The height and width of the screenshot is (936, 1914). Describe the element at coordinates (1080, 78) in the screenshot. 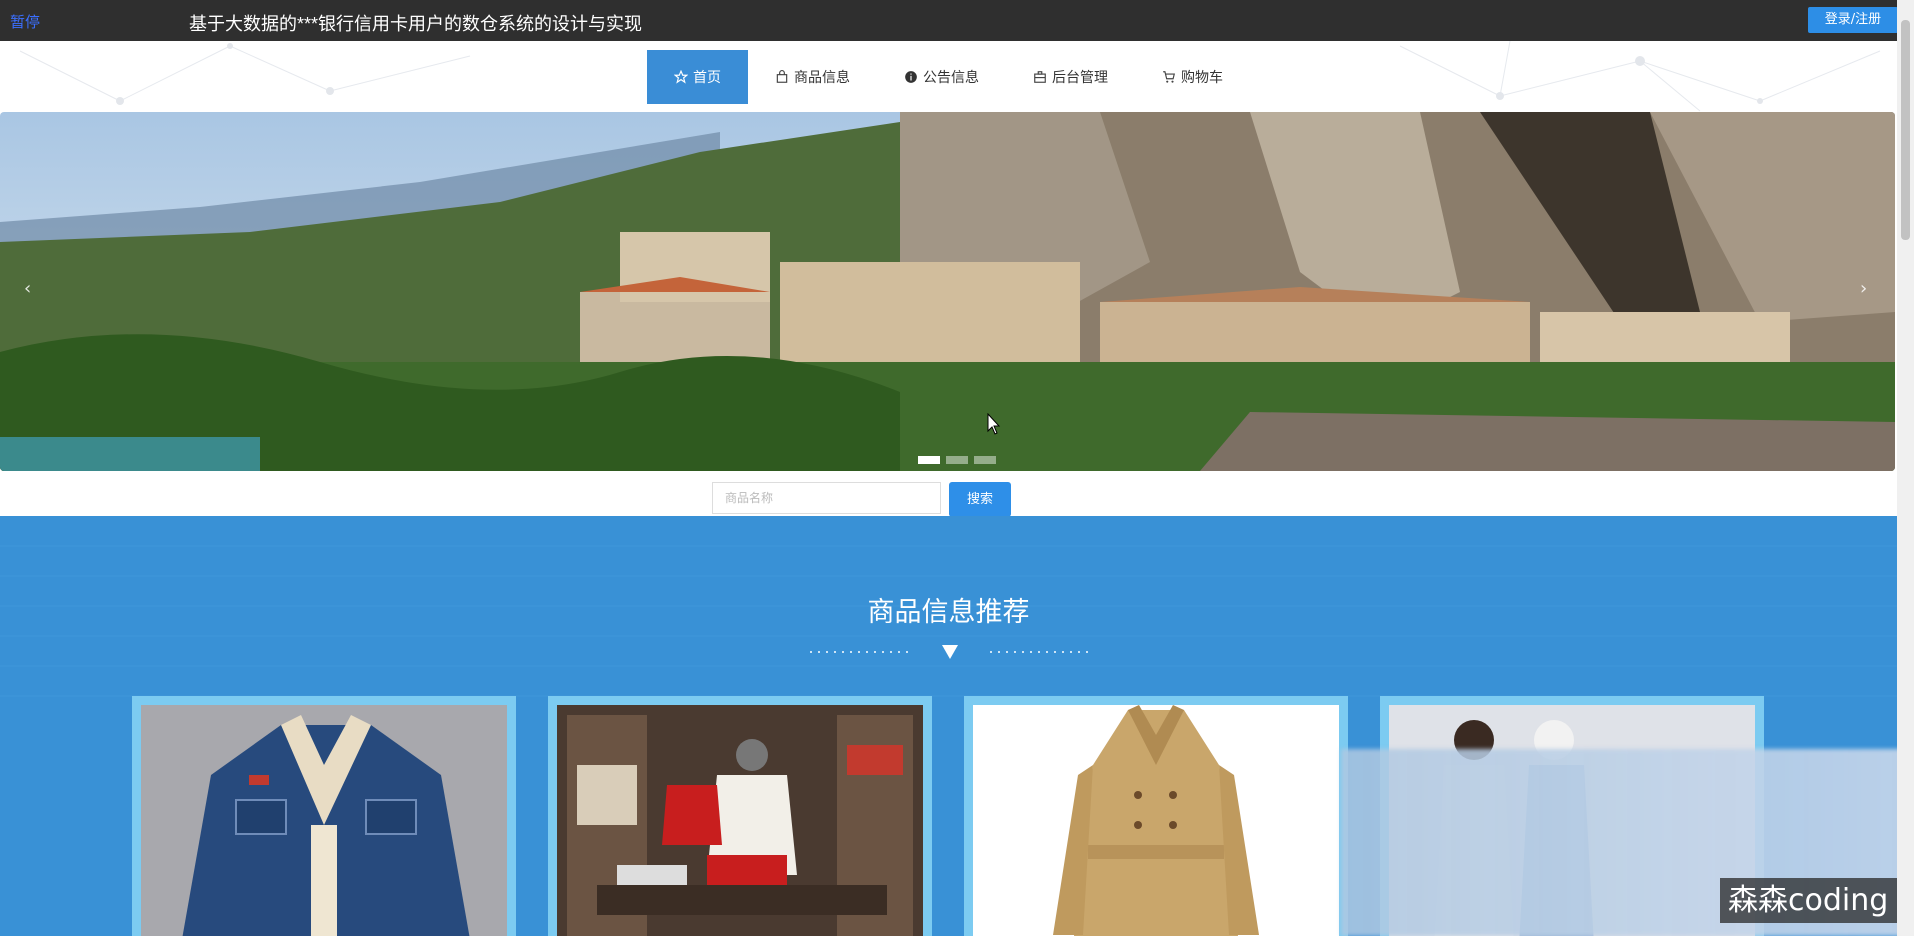

I see `nav-label: 后台管理` at that location.